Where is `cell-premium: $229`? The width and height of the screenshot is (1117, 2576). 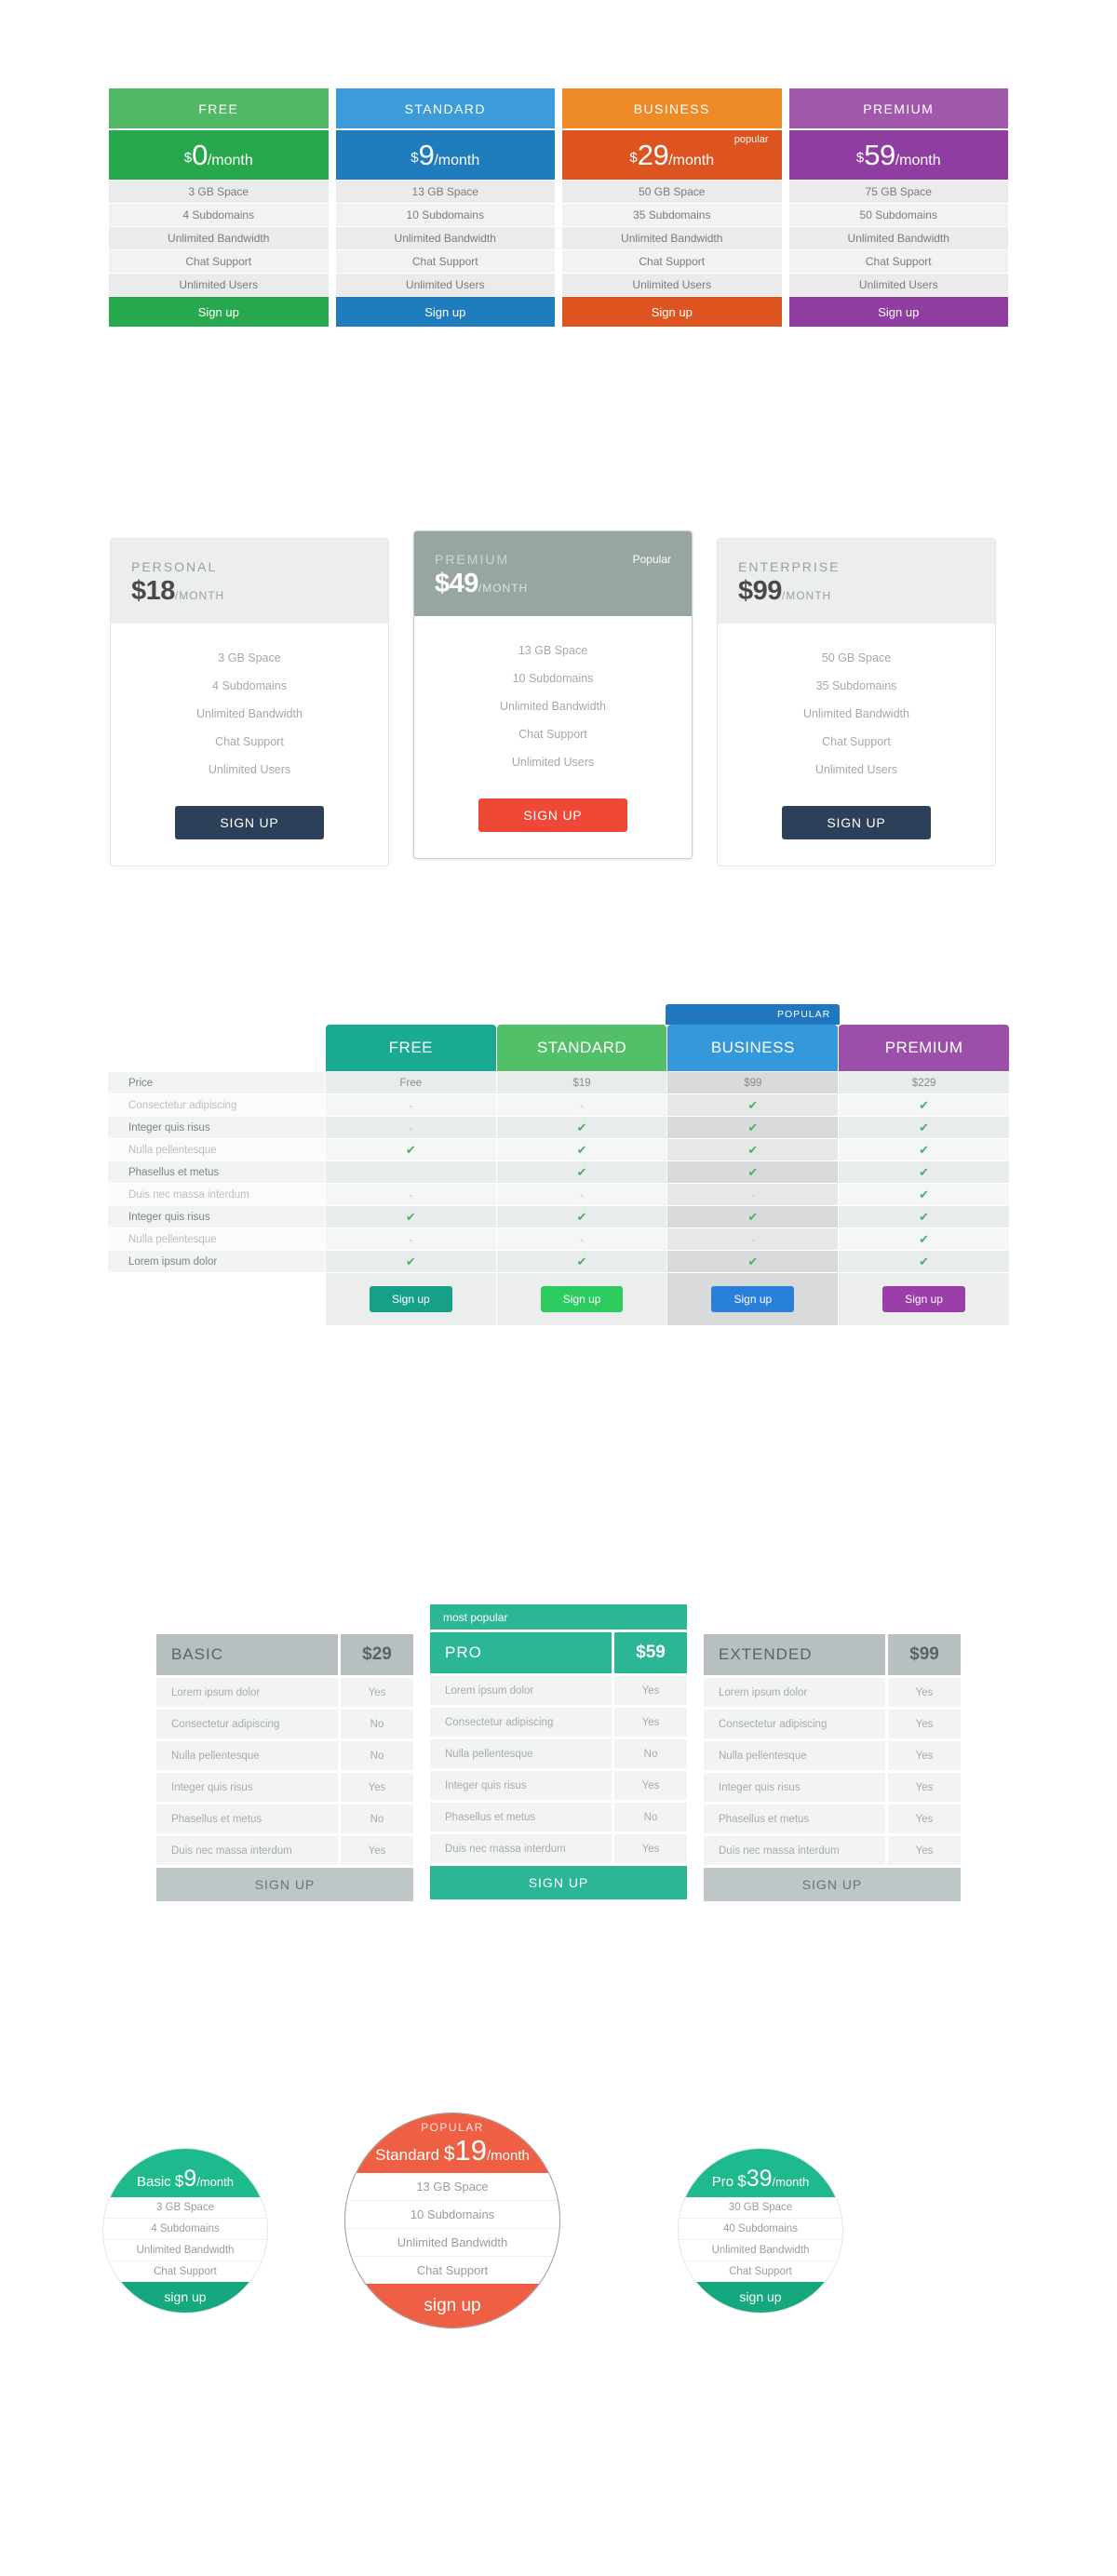
cell-premium: $229 is located at coordinates (924, 1082).